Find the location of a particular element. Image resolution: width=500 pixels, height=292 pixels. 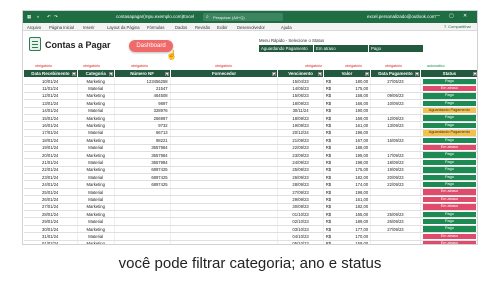

cell-data-recebimento: 28/01/24 is located at coordinates (50, 214).